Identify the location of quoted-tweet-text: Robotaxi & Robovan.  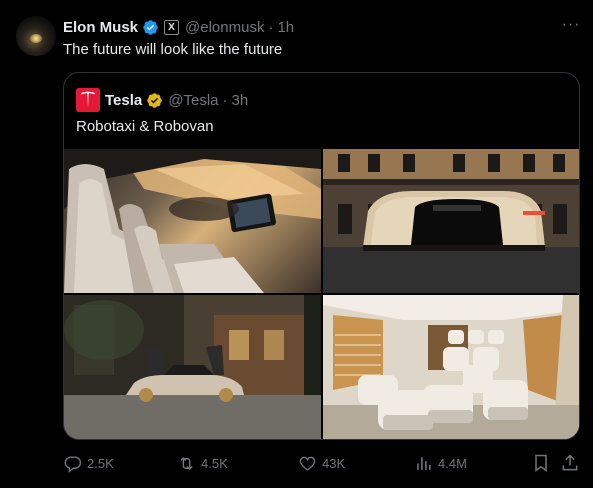
(145, 126).